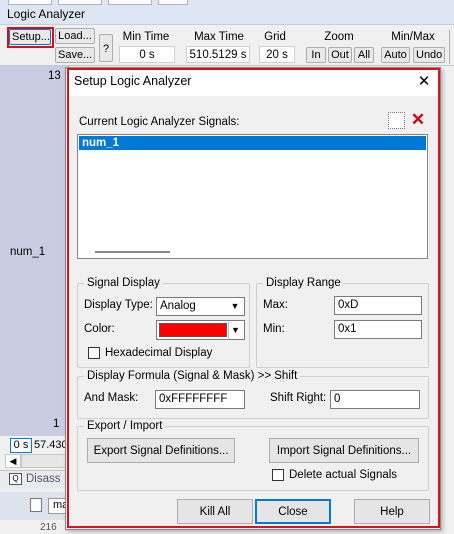  What do you see at coordinates (429, 55) in the screenshot?
I see `undo-button: Undo` at bounding box center [429, 55].